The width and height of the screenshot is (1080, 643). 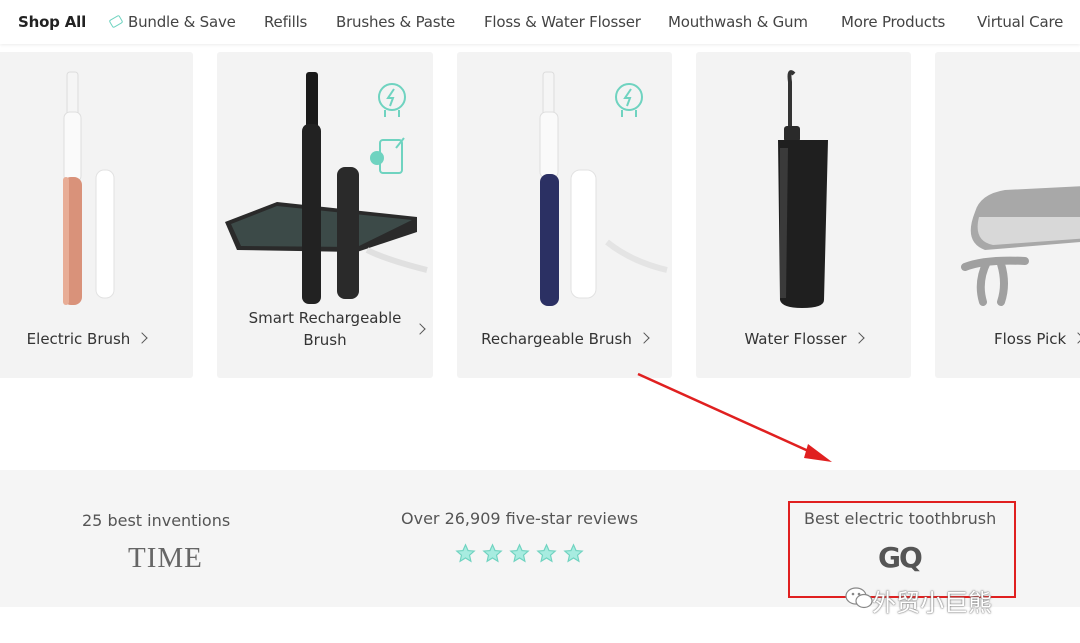 What do you see at coordinates (520, 518) in the screenshot?
I see `reviews-caption: Over 26,909 five-star reviews` at bounding box center [520, 518].